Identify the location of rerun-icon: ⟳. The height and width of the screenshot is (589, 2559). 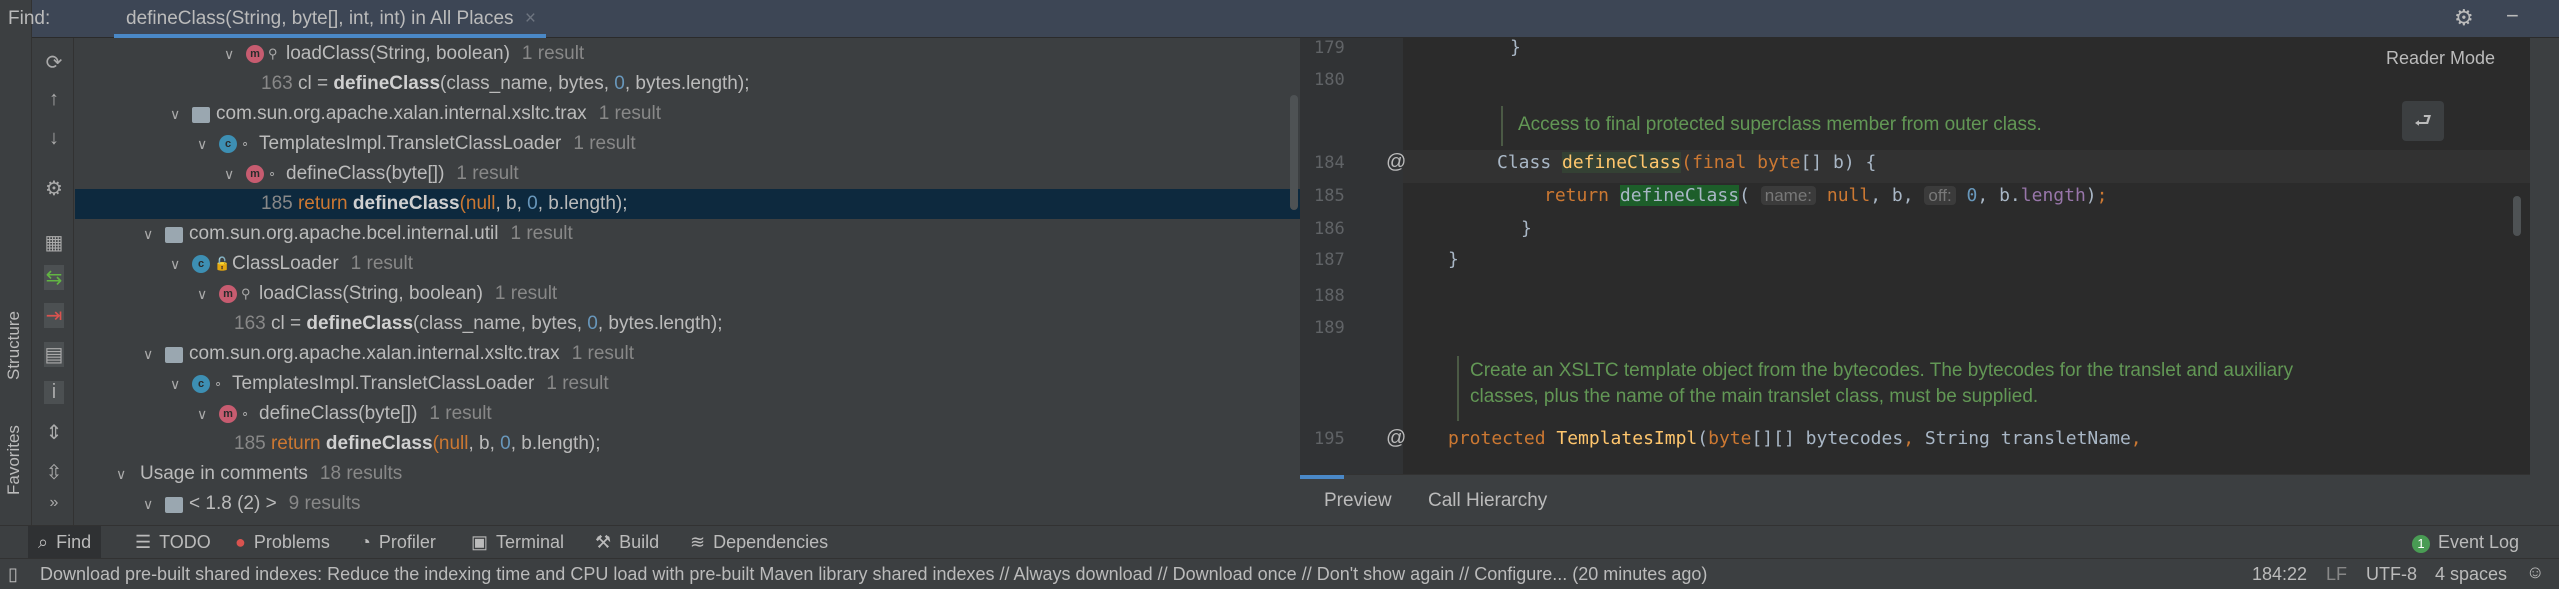
(54, 62).